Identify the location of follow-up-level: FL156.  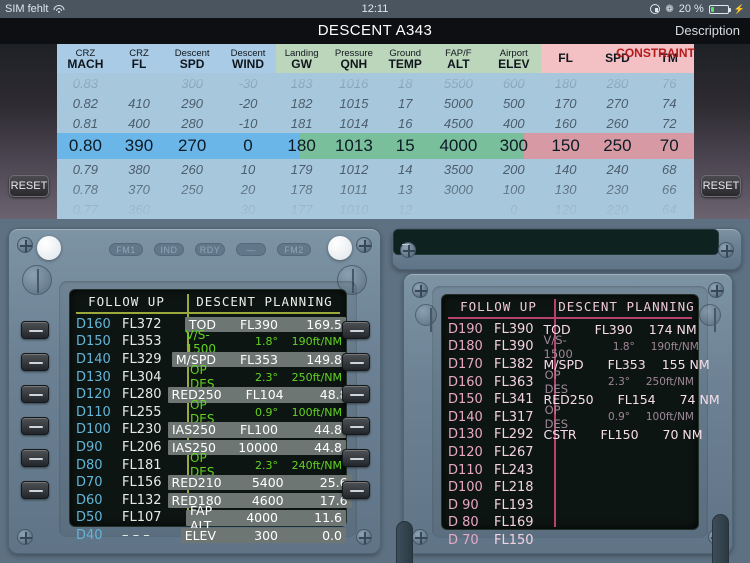
(142, 483).